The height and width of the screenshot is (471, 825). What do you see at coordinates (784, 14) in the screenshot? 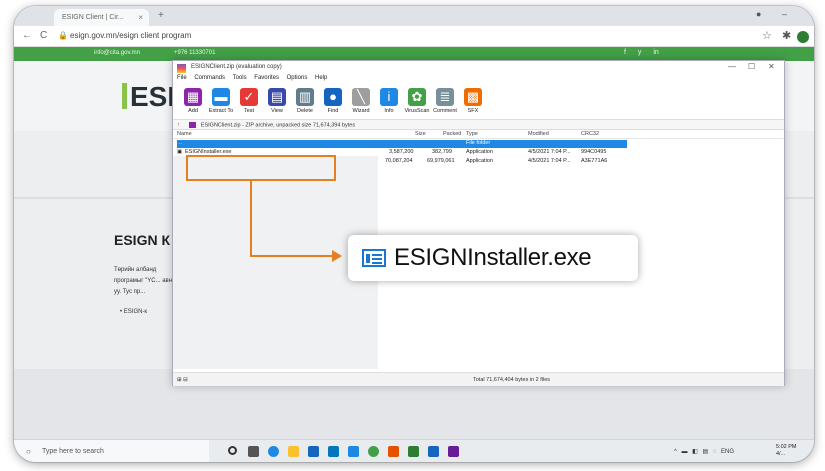
I see `window-maximize-icon: –` at bounding box center [784, 14].